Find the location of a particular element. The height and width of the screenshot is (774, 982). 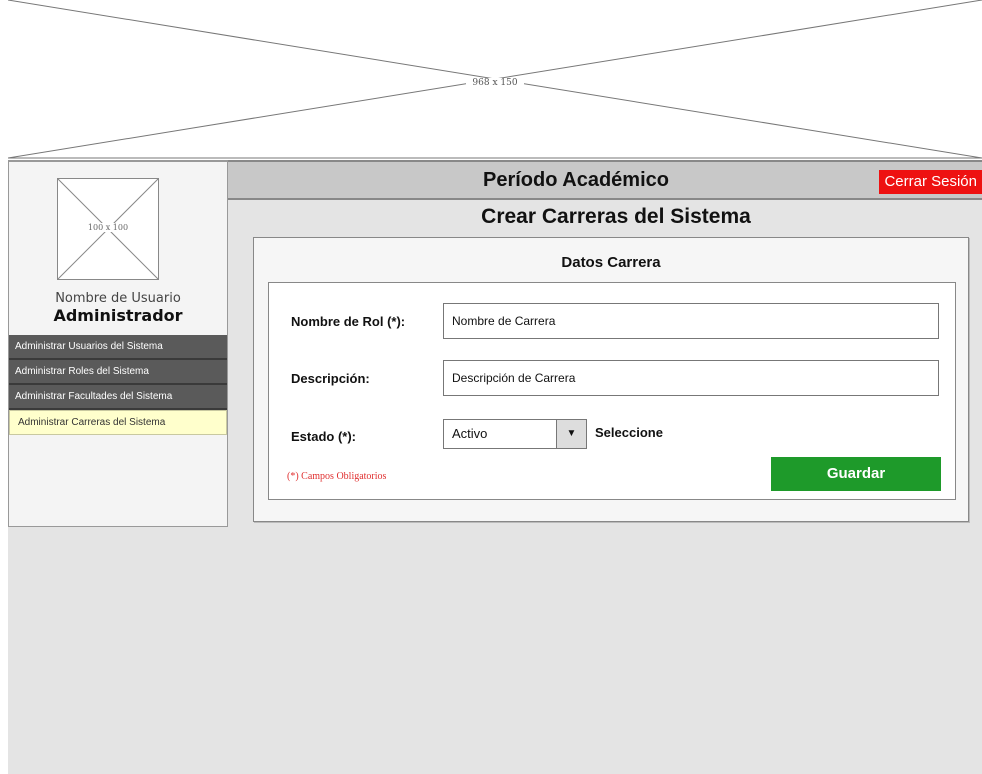

save-button: Guardar is located at coordinates (856, 474).